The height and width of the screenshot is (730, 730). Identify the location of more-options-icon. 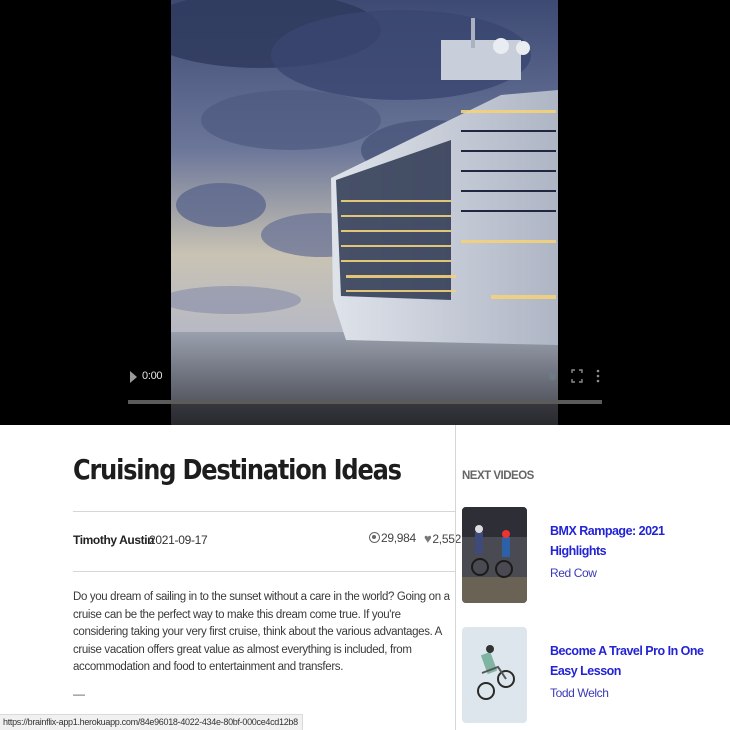
(598, 376).